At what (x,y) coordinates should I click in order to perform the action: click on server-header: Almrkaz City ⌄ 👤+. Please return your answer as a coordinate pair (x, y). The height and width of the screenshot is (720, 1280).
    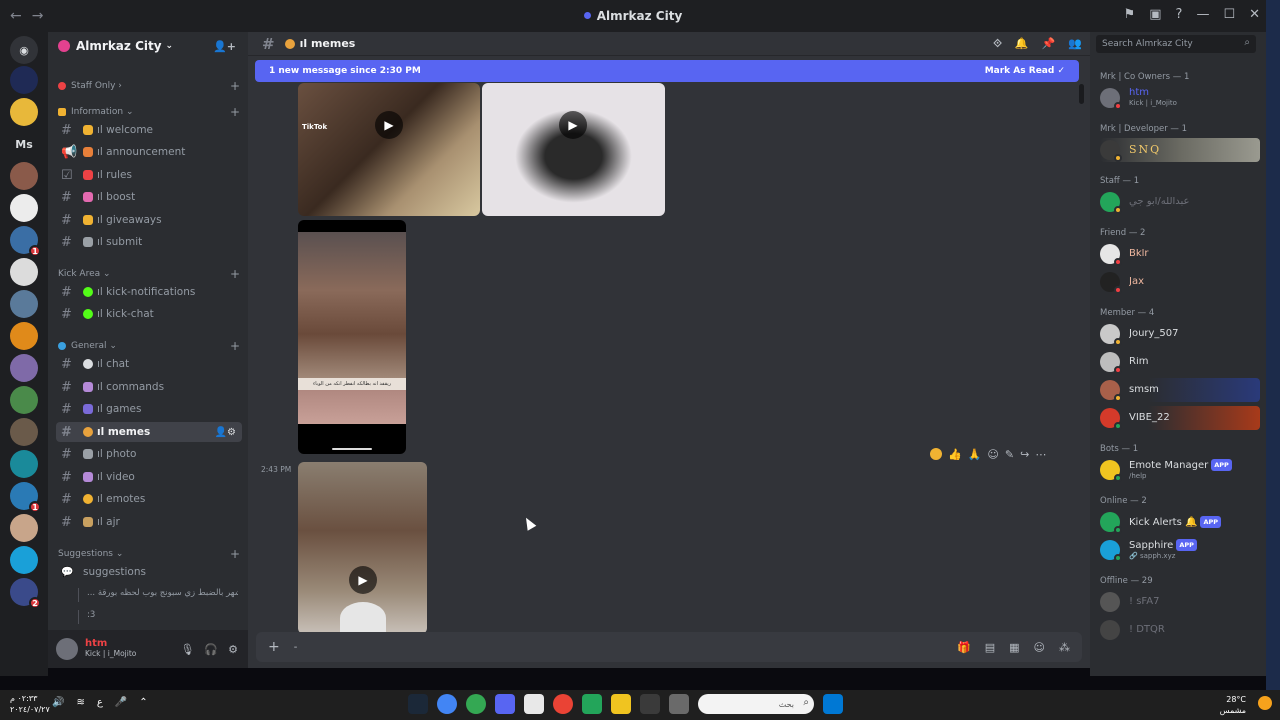
    Looking at the image, I should click on (148, 44).